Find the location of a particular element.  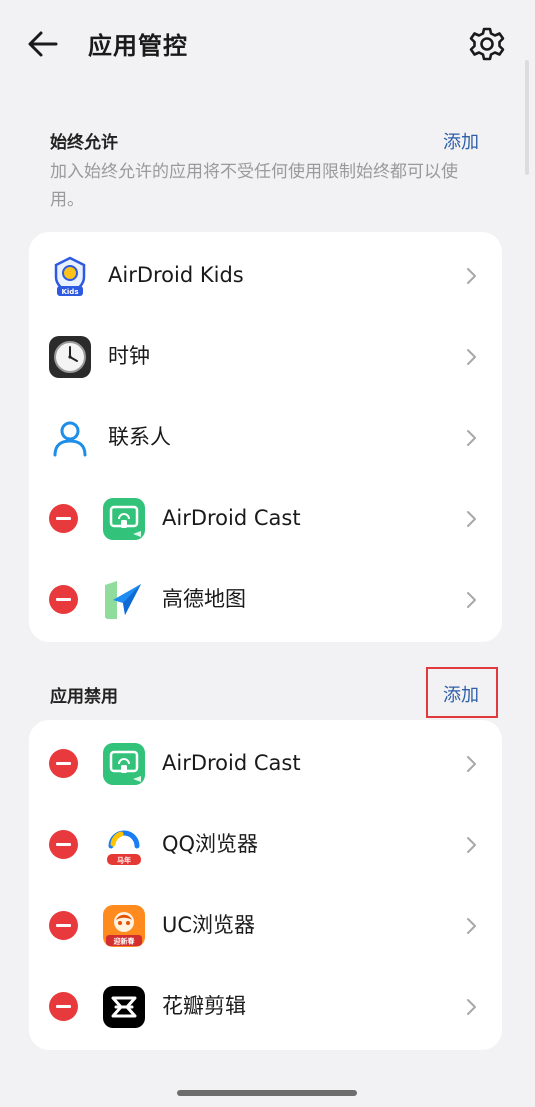

list-item-amap: 高德地图 is located at coordinates (265, 599).